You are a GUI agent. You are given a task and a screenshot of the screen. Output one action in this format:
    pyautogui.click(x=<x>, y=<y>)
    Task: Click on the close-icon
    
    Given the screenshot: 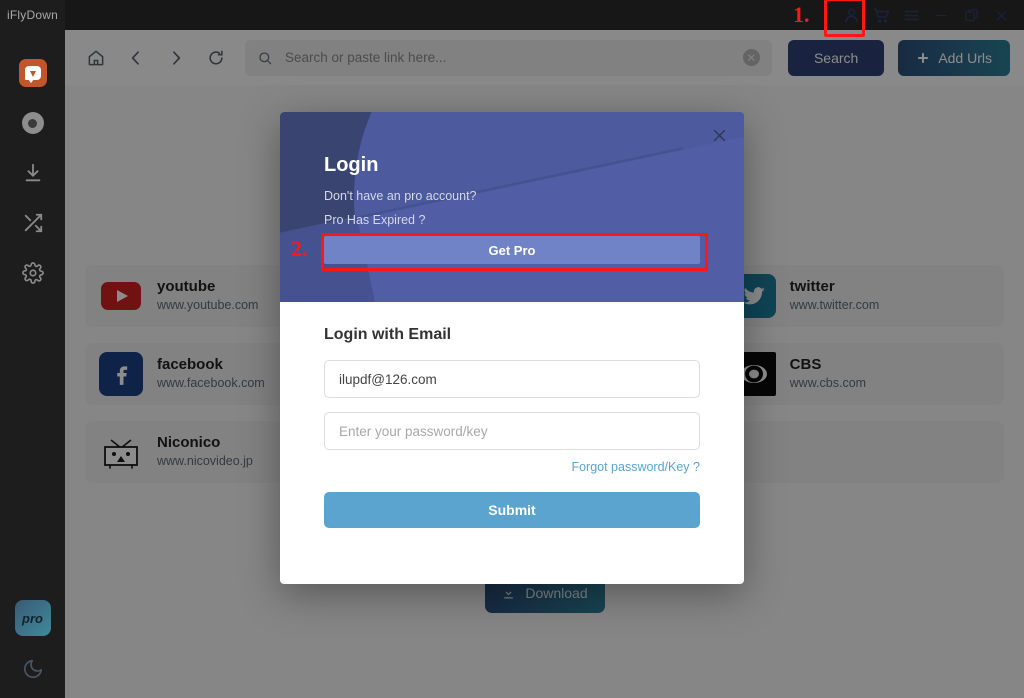 What is the action you would take?
    pyautogui.click(x=719, y=135)
    